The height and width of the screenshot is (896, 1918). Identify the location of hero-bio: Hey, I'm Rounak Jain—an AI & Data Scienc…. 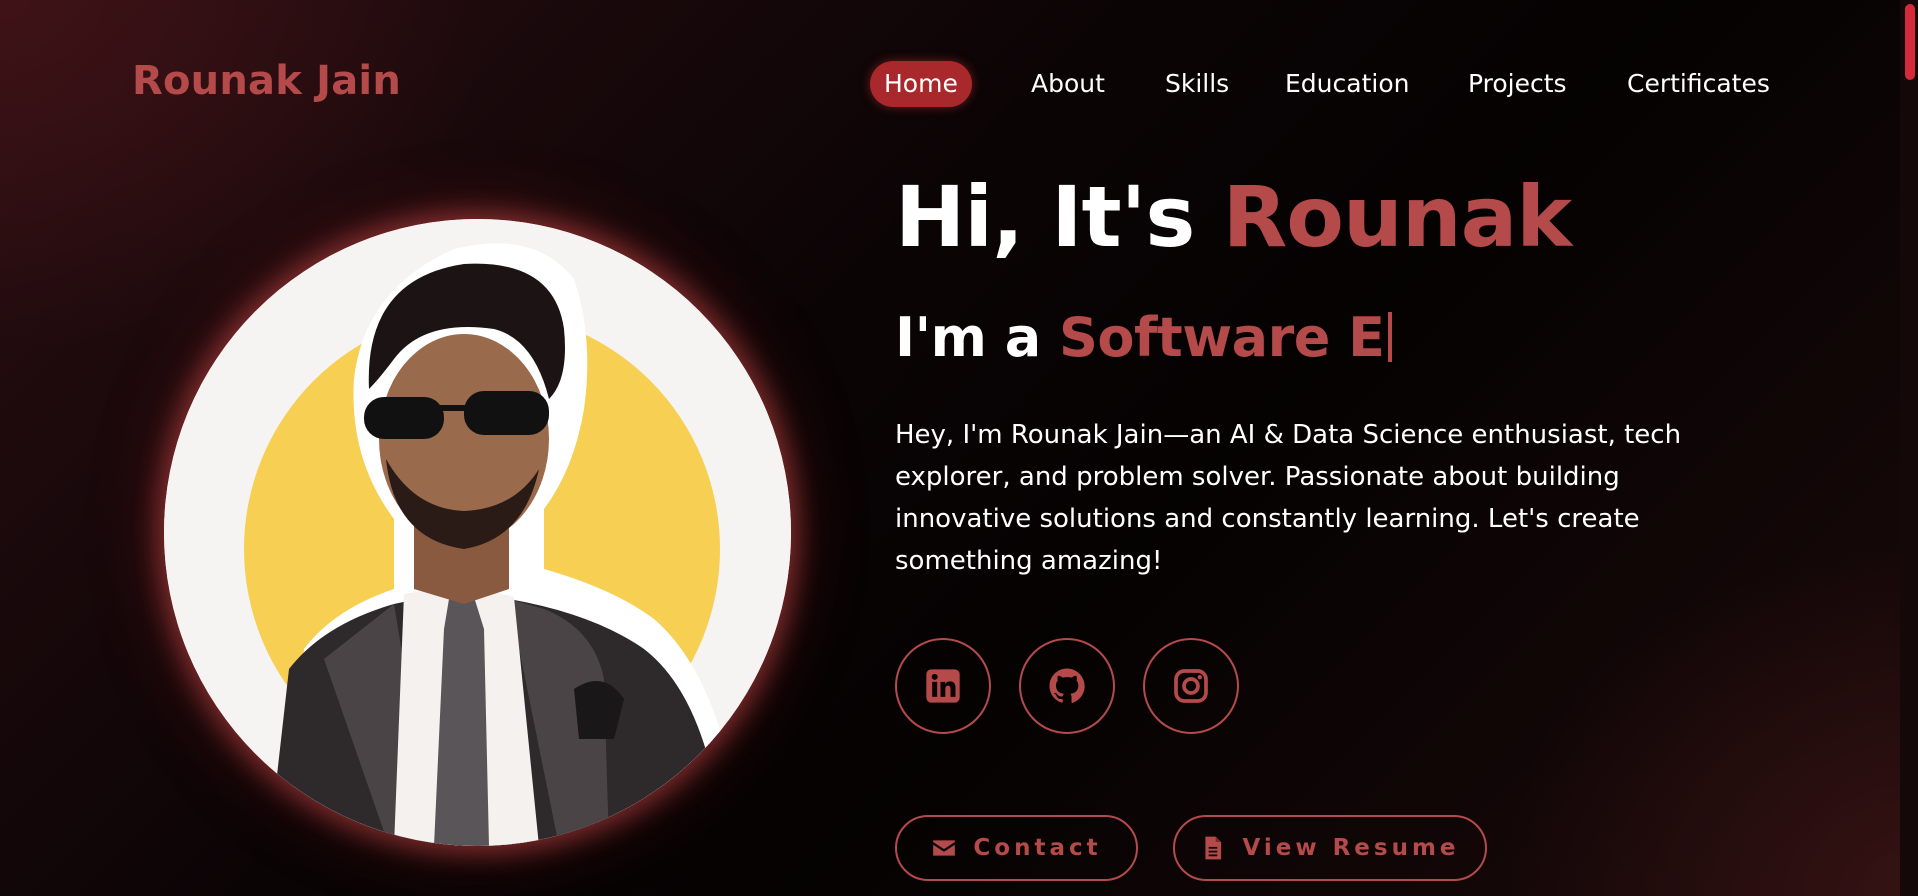
(1288, 498).